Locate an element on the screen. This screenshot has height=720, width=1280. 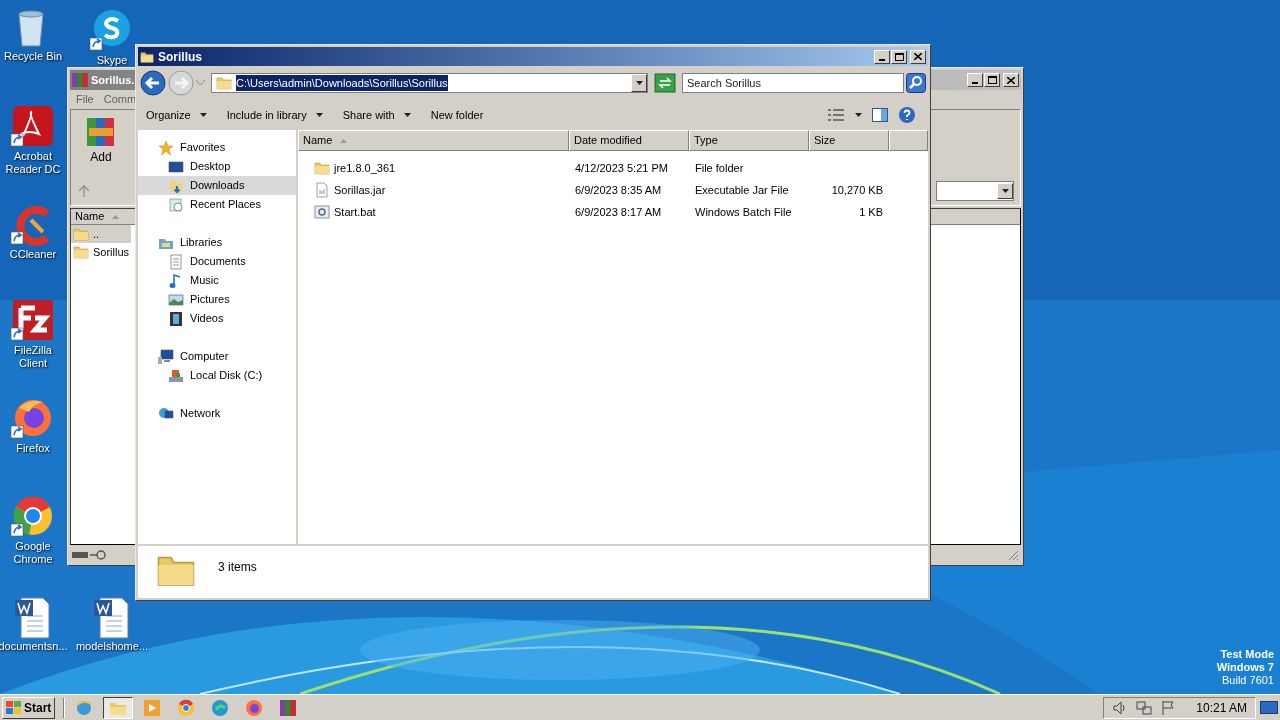
start-button: Start is located at coordinates (29, 707).